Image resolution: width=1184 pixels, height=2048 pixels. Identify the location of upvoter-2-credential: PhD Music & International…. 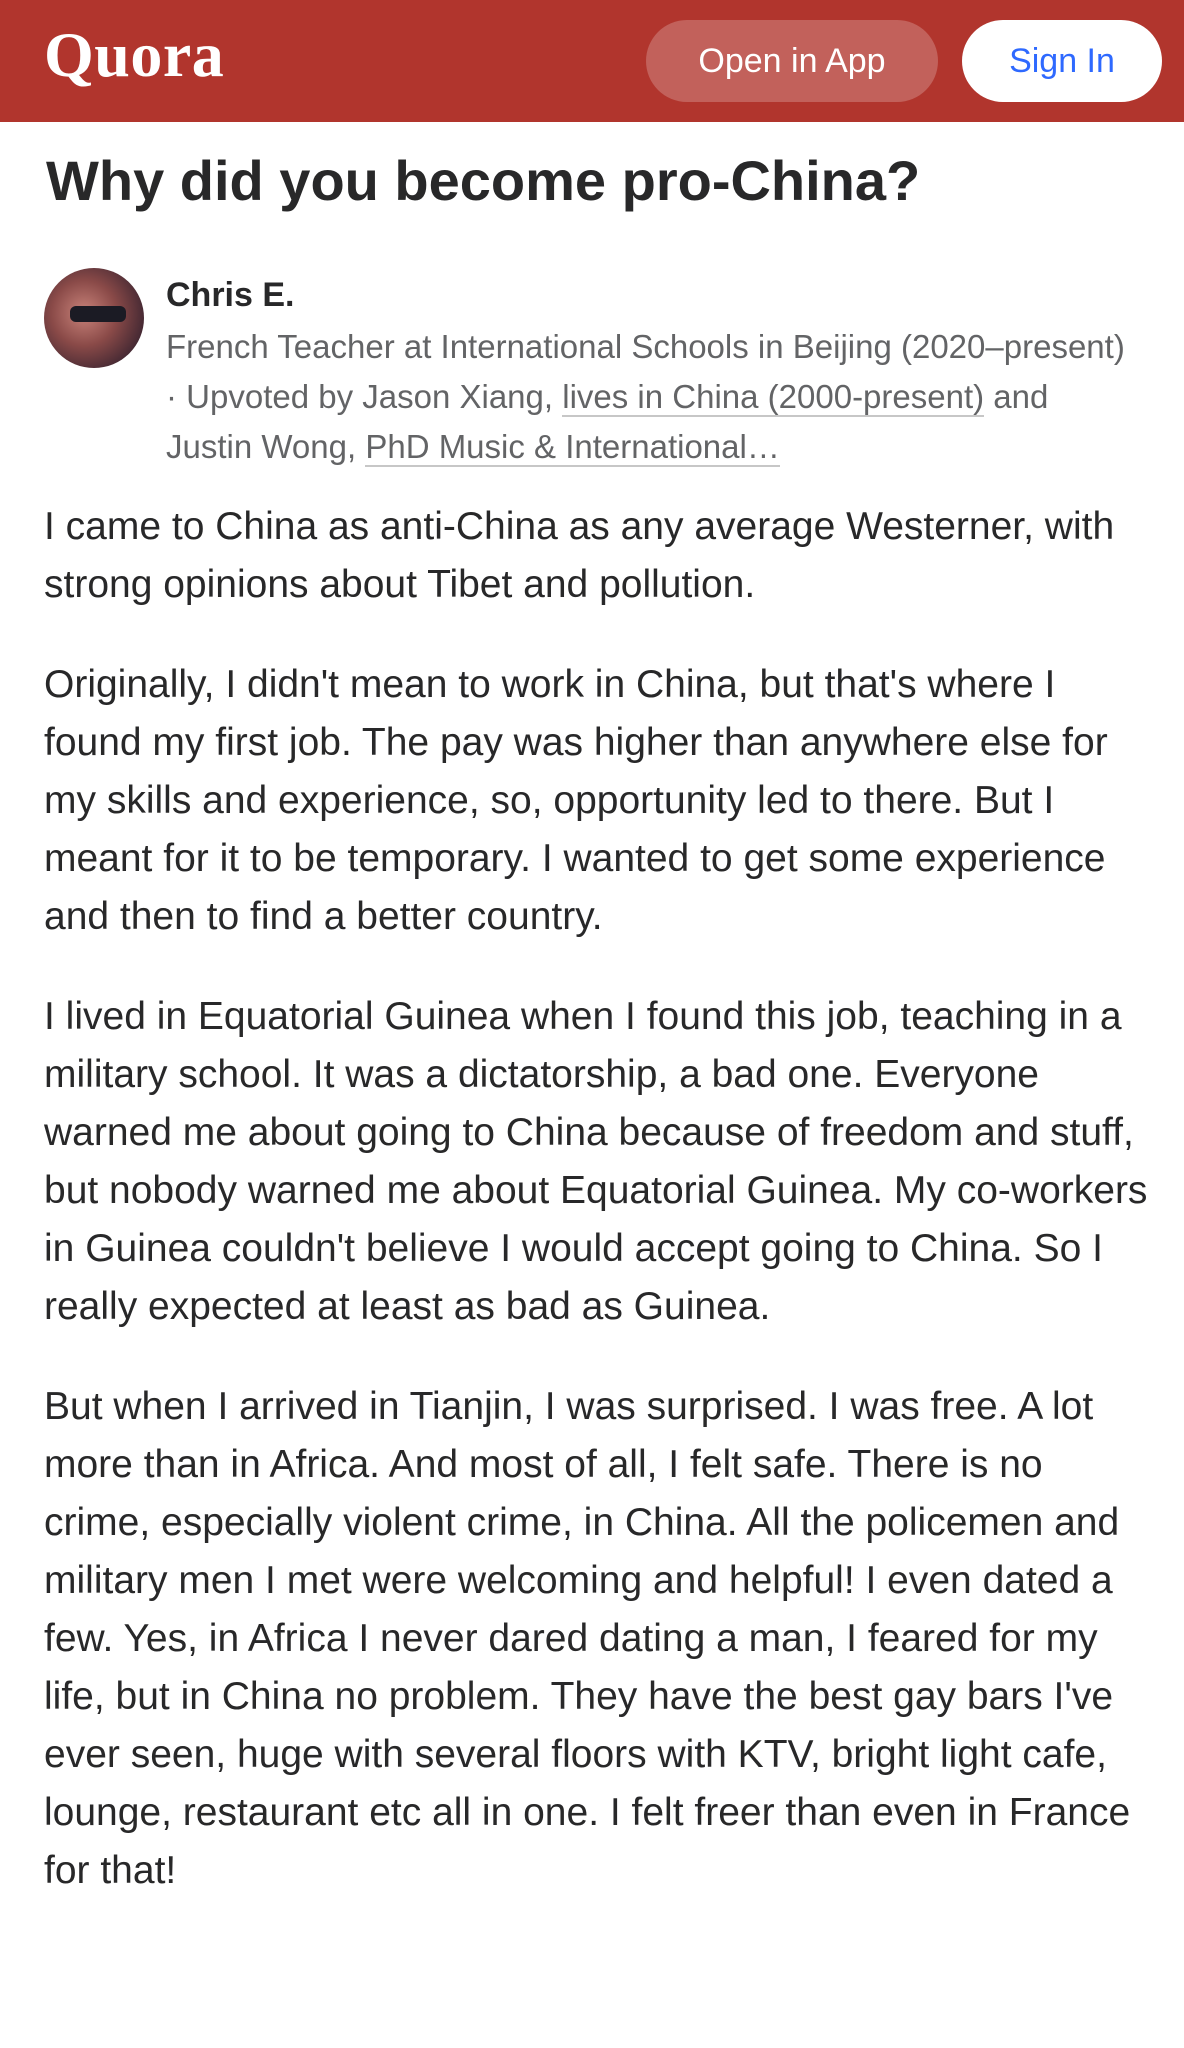
(572, 447).